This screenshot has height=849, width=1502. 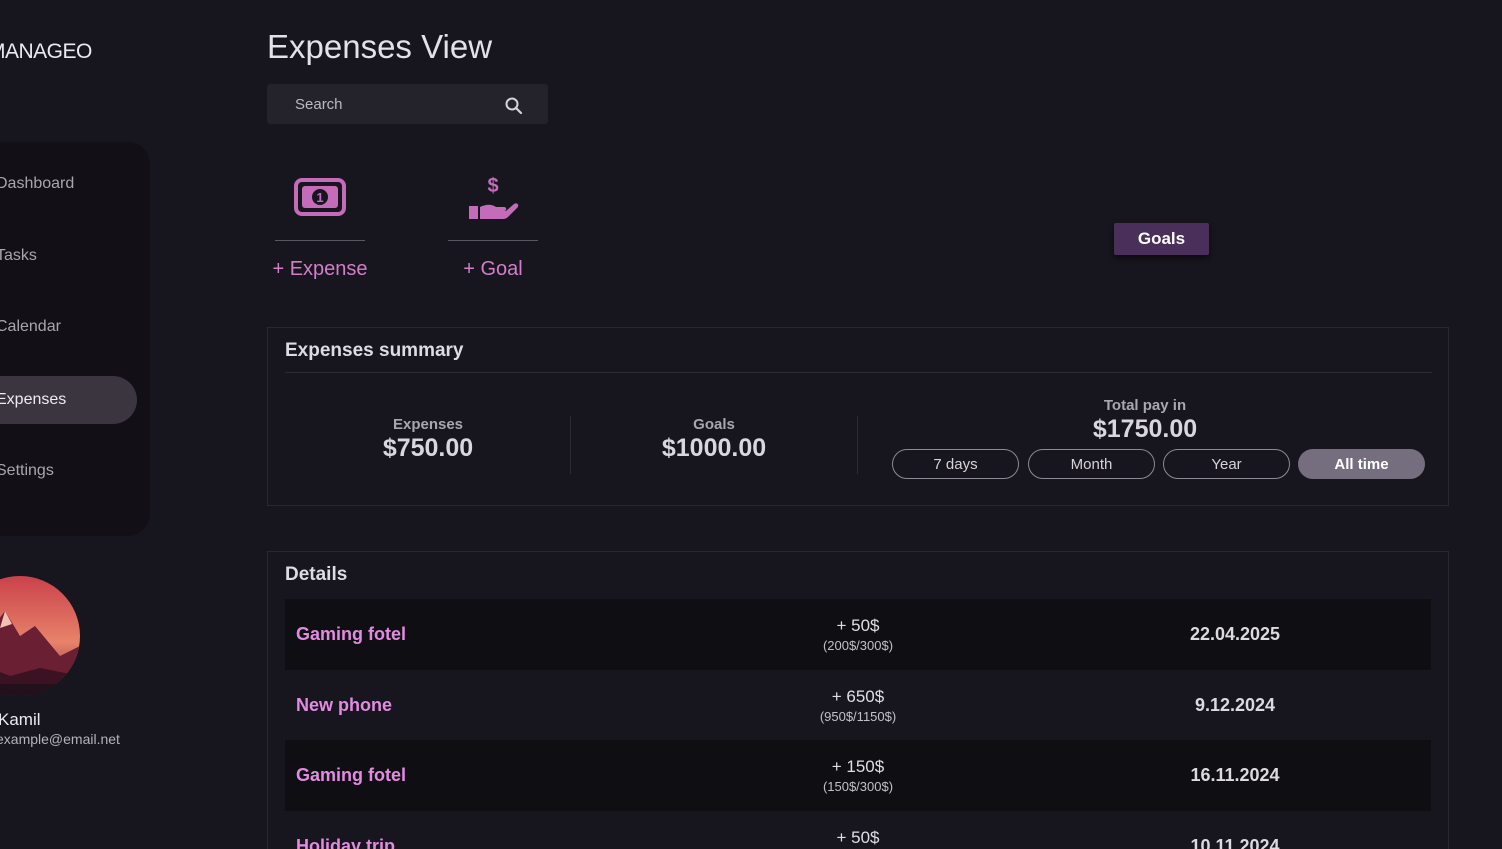 I want to click on row-name: New phone, so click(x=344, y=705).